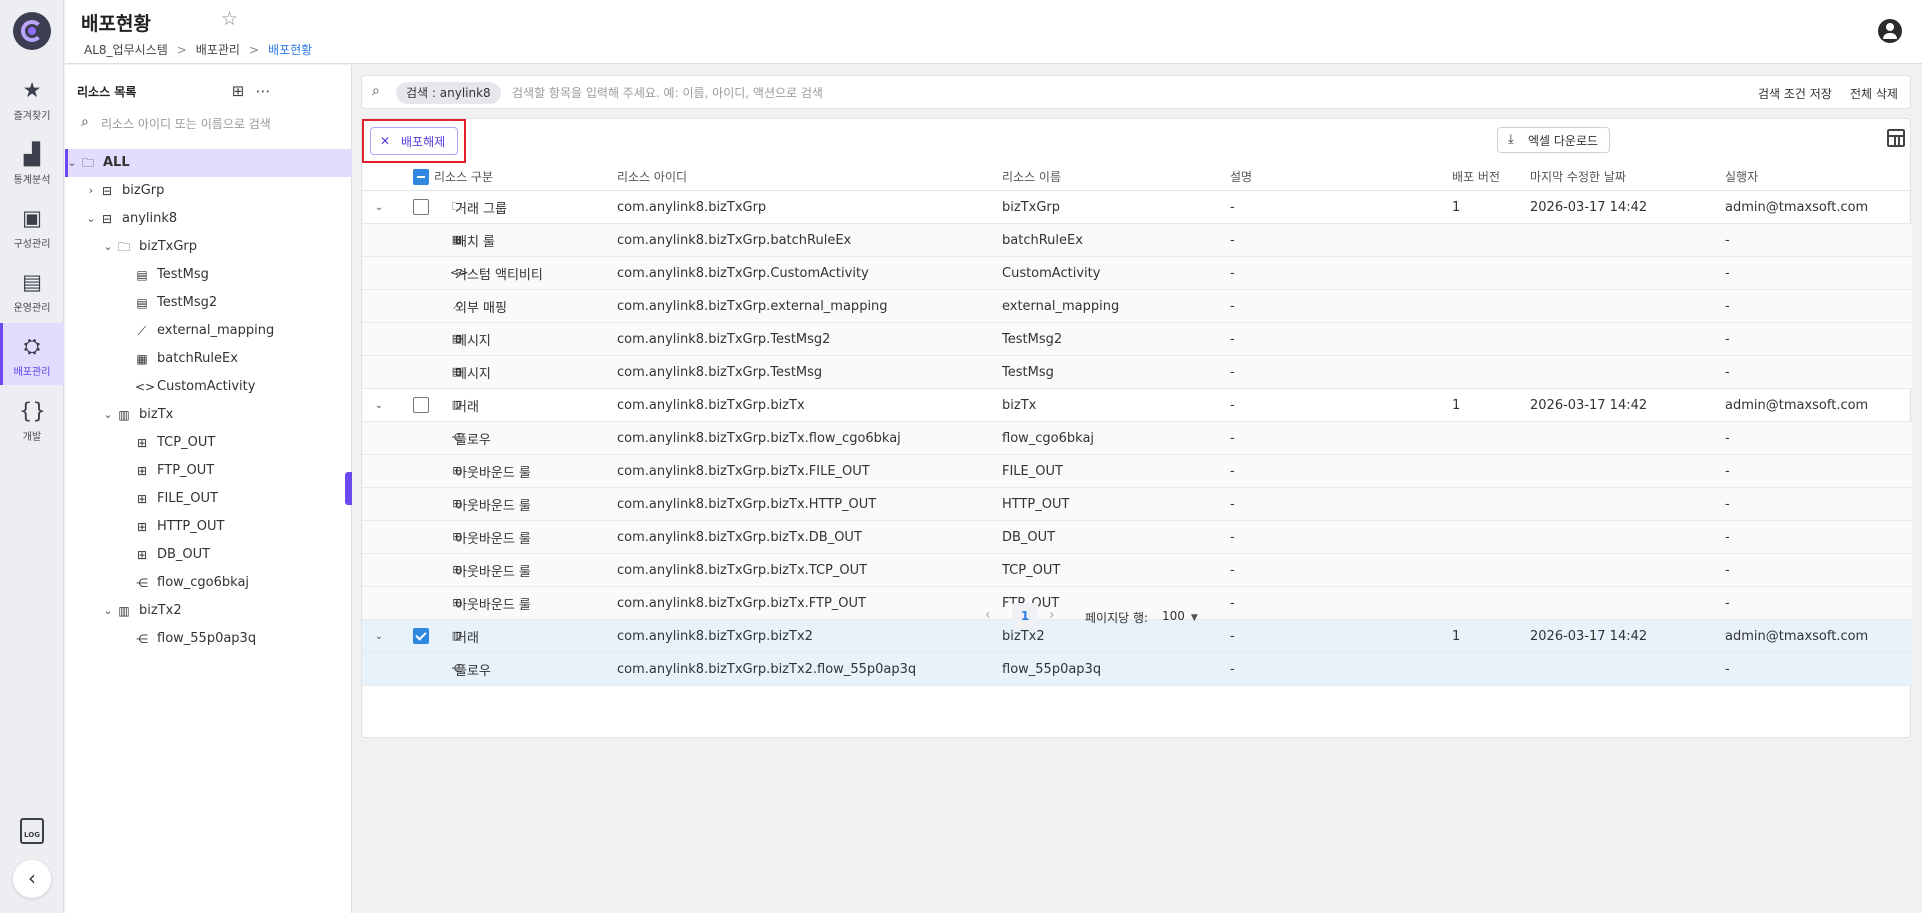 The width and height of the screenshot is (1922, 913). Describe the element at coordinates (912, 93) in the screenshot. I see `filter-search-input` at that location.